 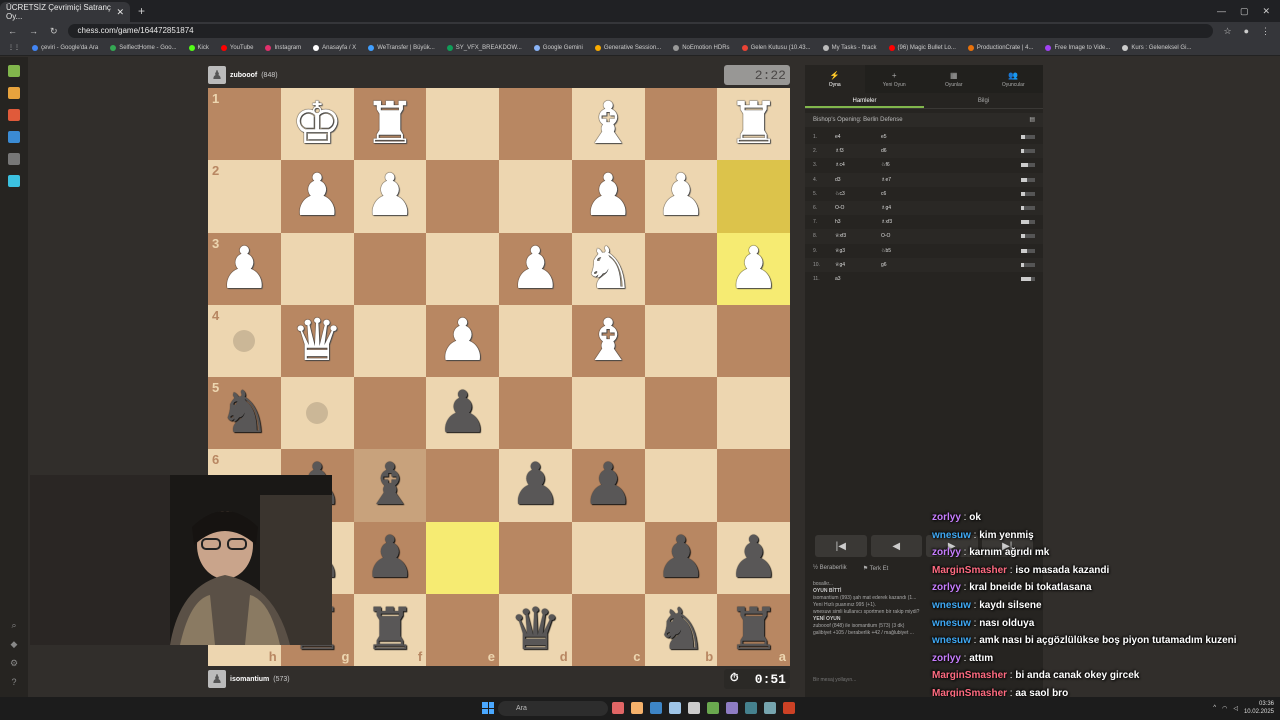 I want to click on board-square: ♞ b, so click(x=681, y=629).